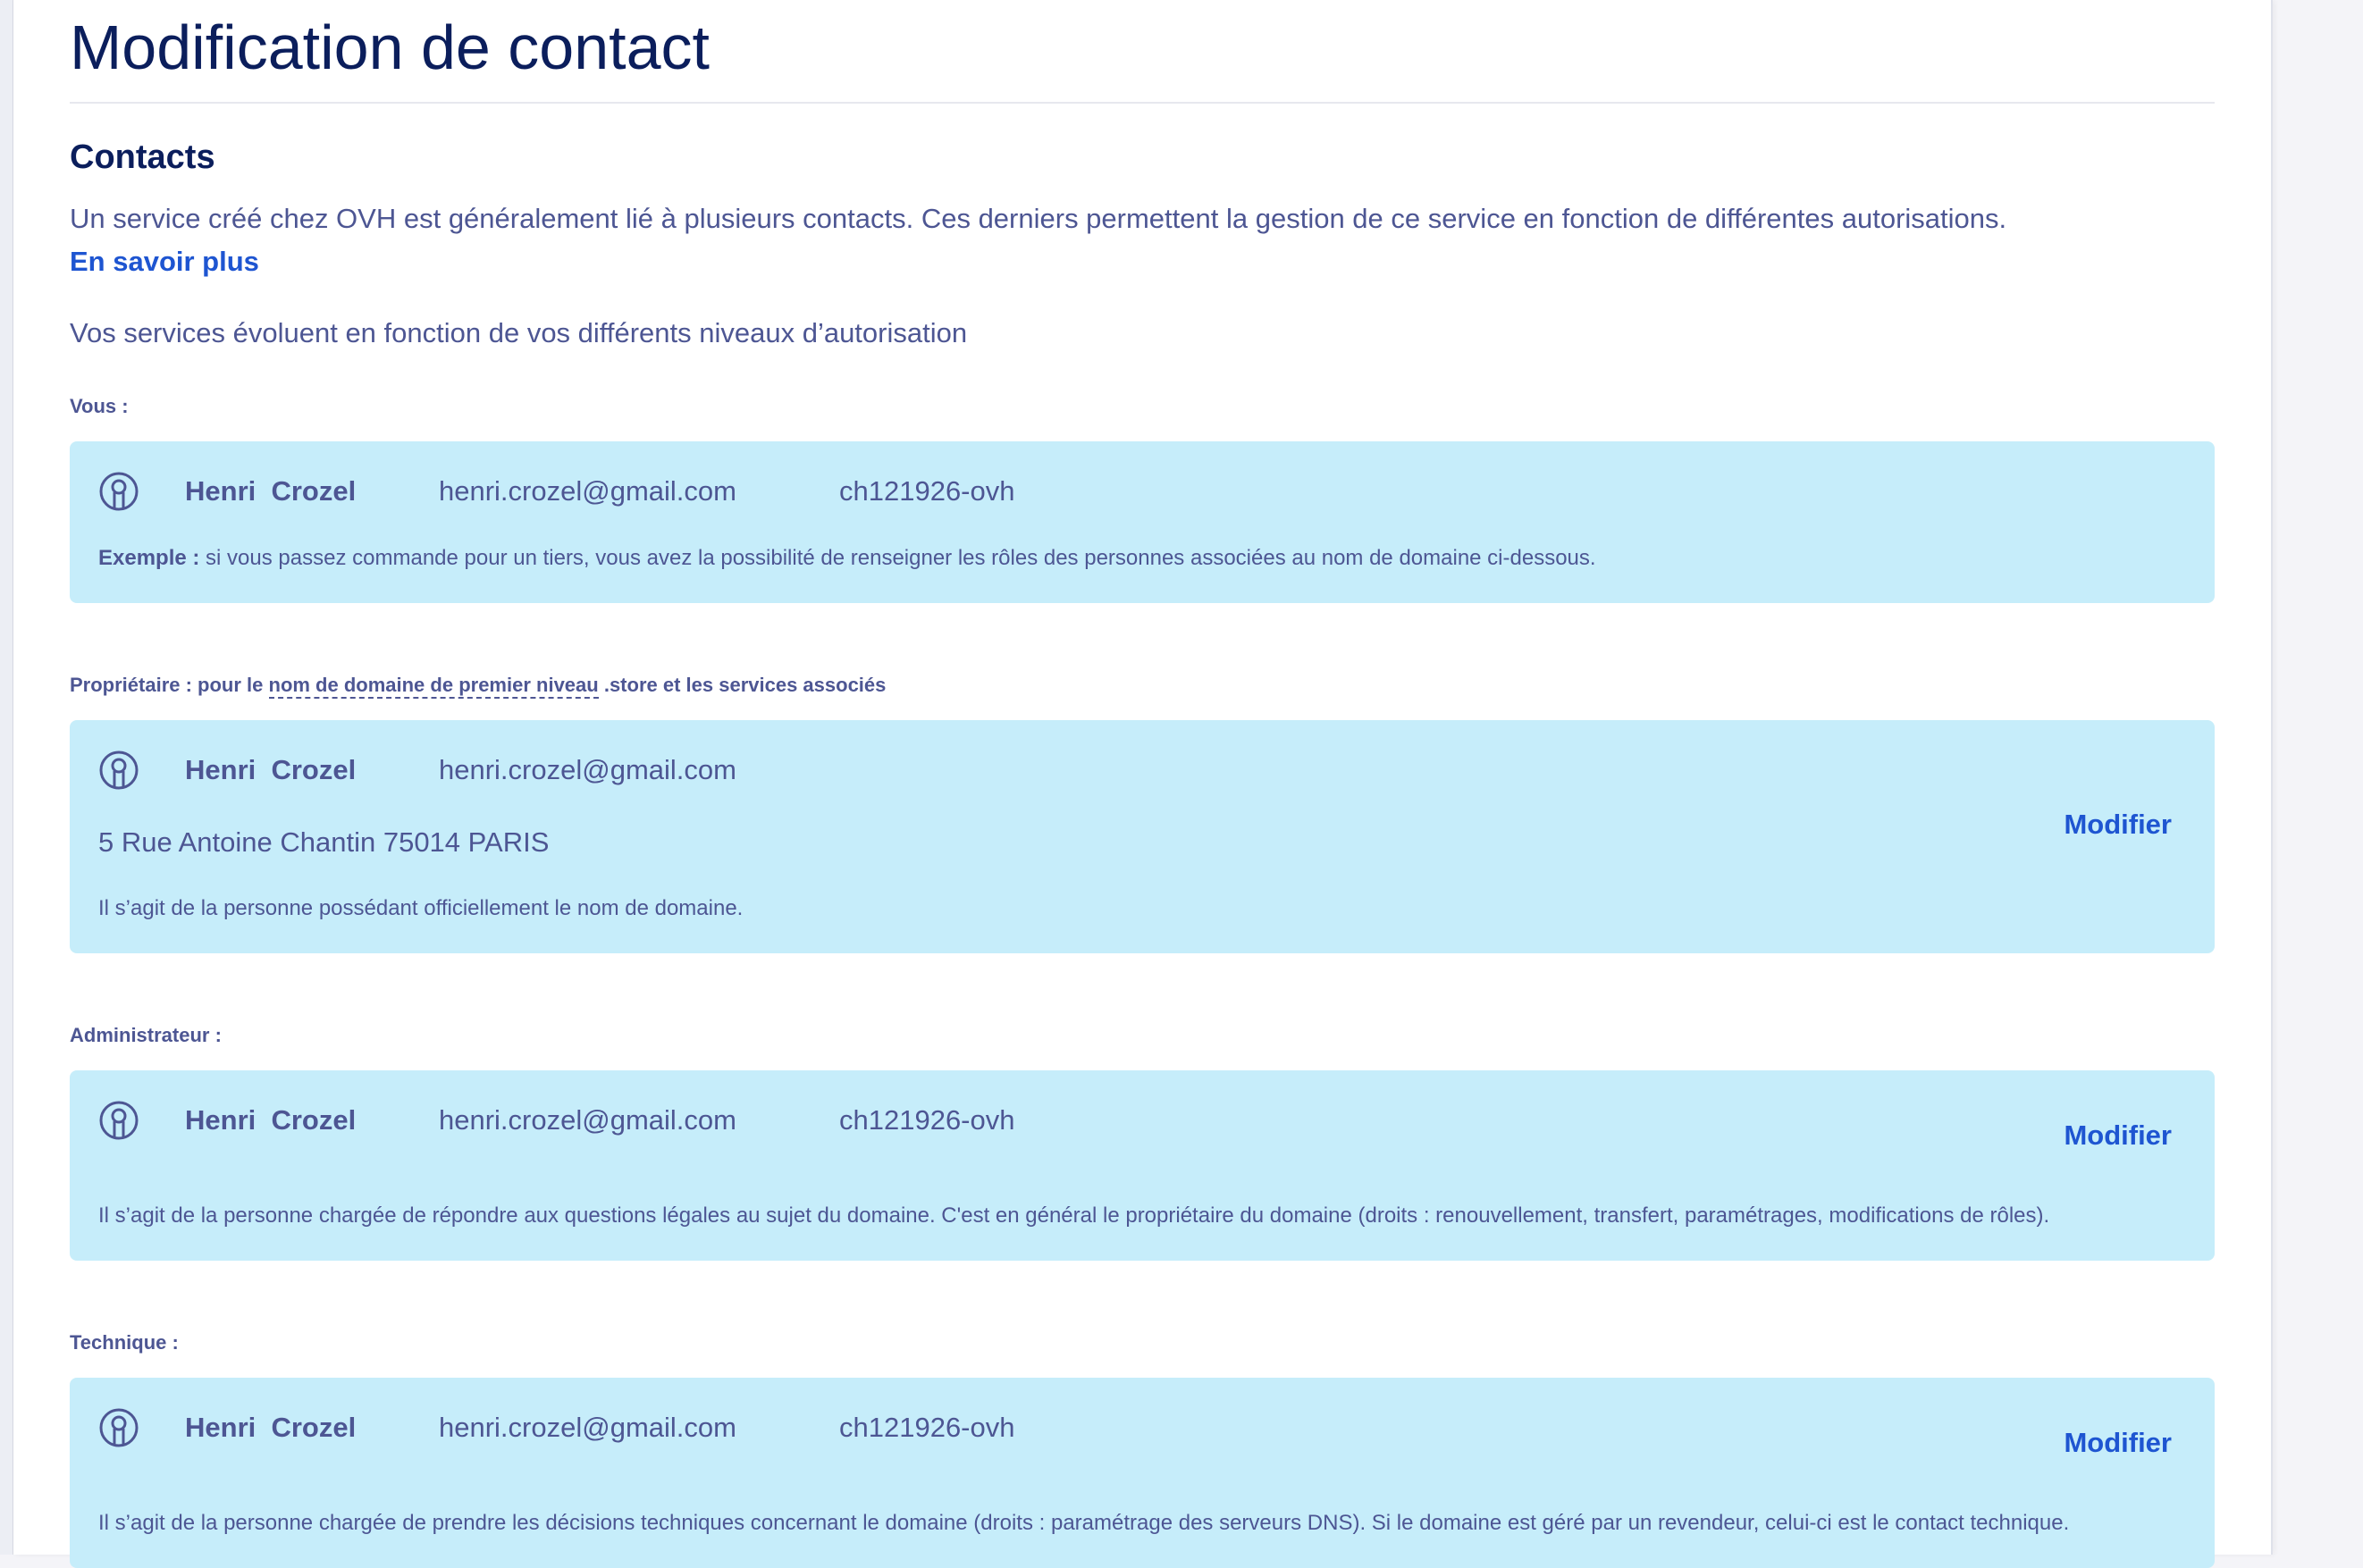 This screenshot has width=2363, height=1568. Describe the element at coordinates (2118, 1443) in the screenshot. I see `tech-modify-link: Modifier` at that location.